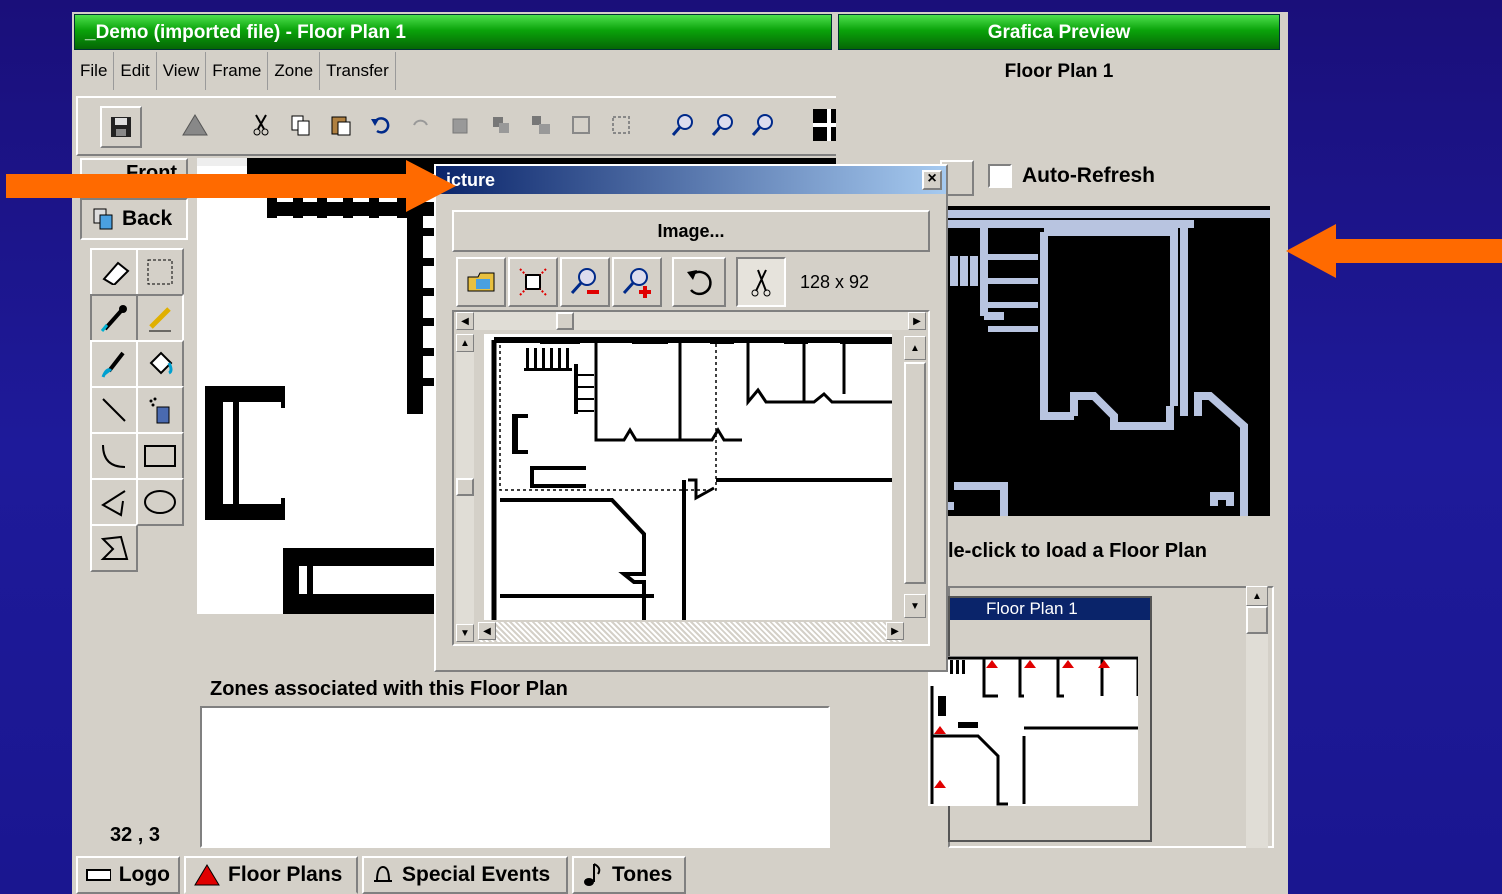 This screenshot has width=1502, height=894. I want to click on scroll-thumb, so click(1257, 620).